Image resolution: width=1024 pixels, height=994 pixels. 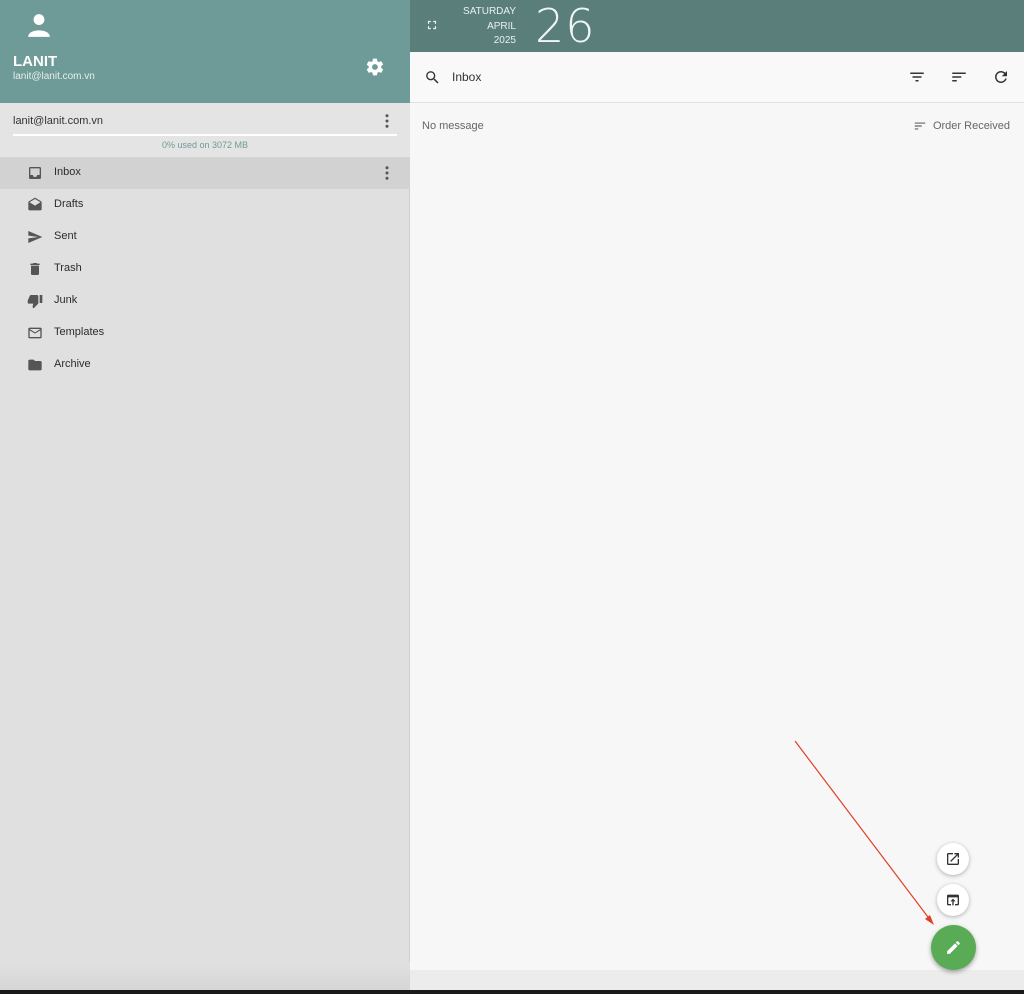 I want to click on usage-bar, so click(x=205, y=135).